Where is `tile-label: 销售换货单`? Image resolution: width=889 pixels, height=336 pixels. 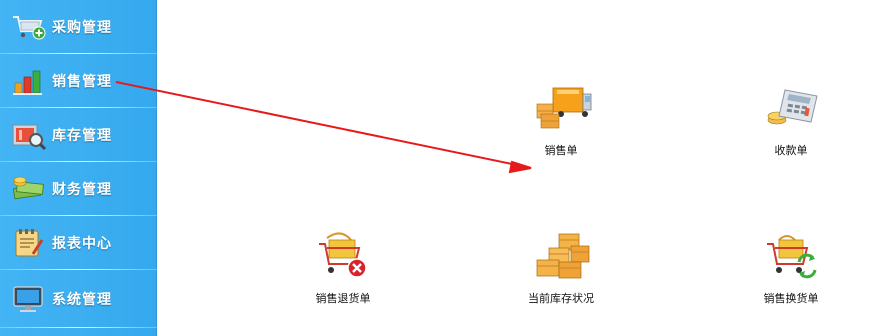
tile-label: 销售换货单 is located at coordinates (791, 298).